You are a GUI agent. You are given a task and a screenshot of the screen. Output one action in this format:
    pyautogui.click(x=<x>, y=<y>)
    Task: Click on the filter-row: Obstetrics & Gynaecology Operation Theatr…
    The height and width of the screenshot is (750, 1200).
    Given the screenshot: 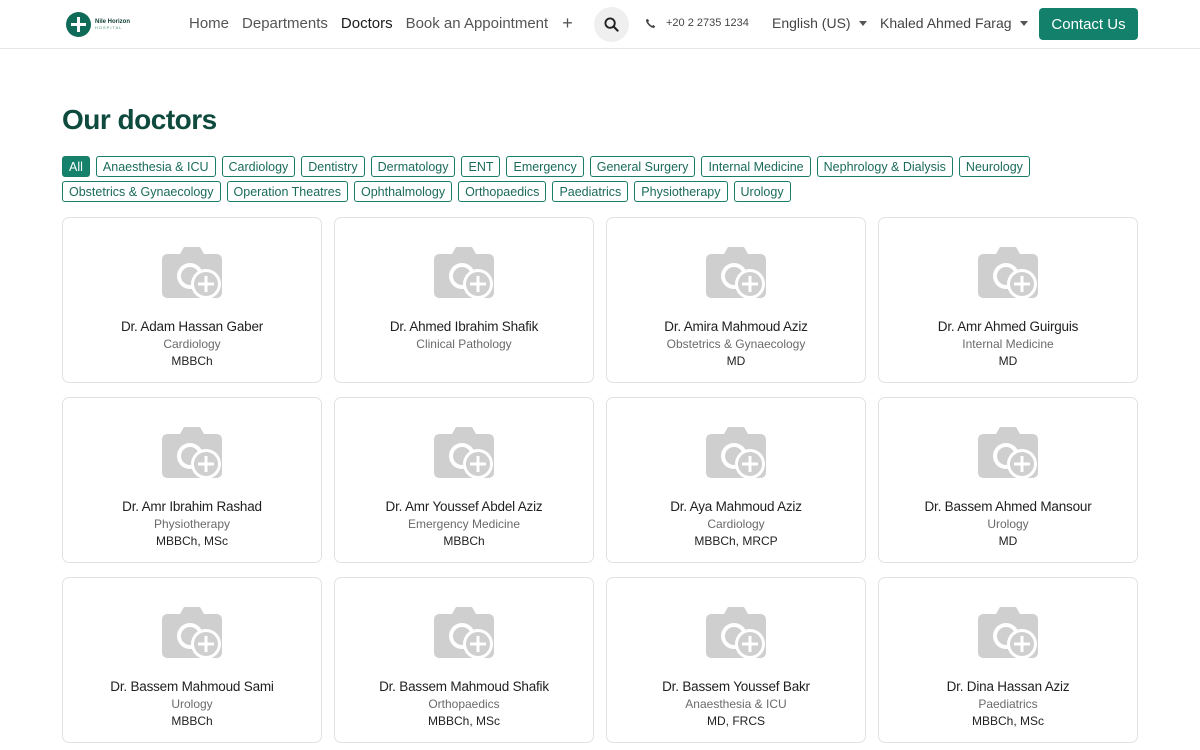 What is the action you would take?
    pyautogui.click(x=562, y=191)
    